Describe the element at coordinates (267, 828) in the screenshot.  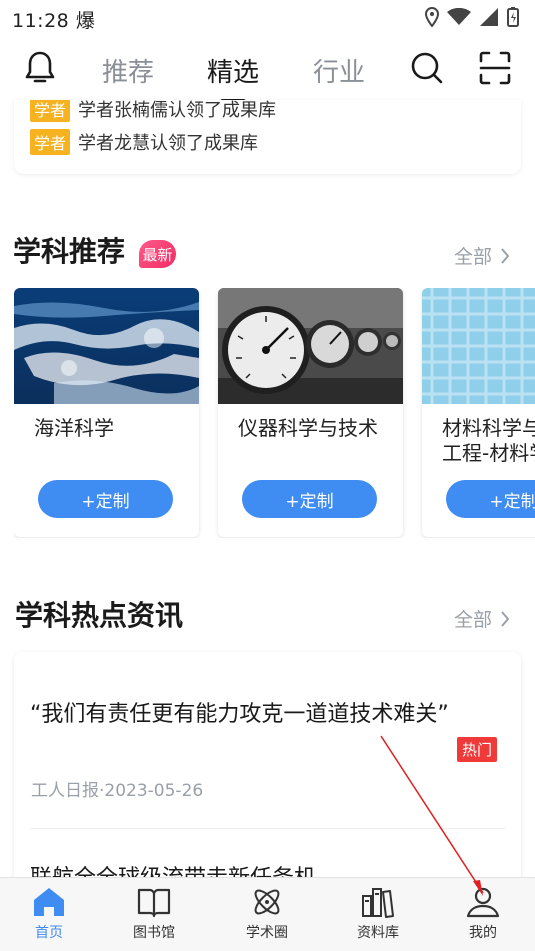
I see `divider` at that location.